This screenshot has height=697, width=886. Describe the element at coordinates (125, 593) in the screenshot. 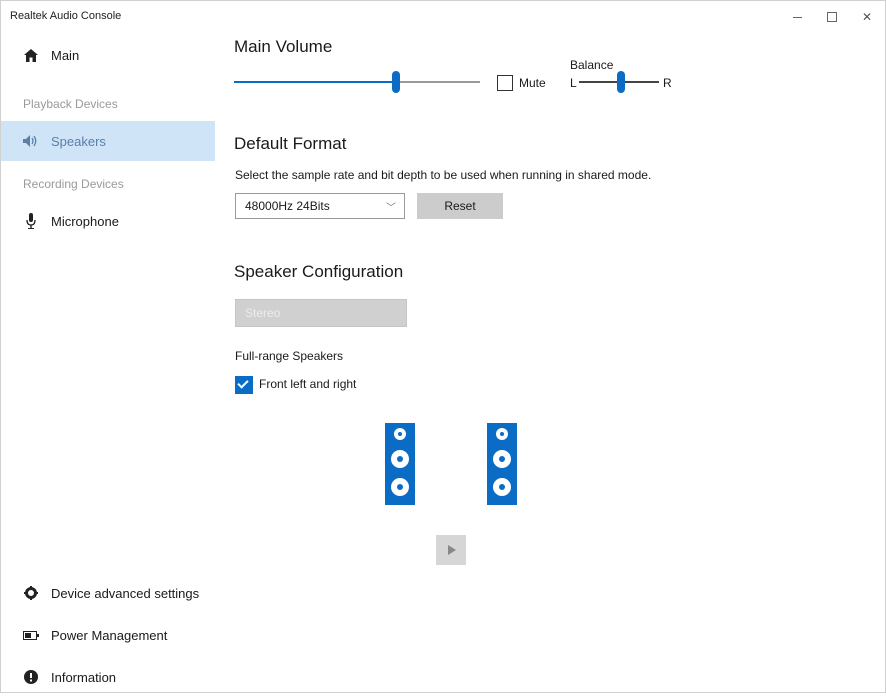

I see `sidebar-item-label: Device advanced settings` at that location.